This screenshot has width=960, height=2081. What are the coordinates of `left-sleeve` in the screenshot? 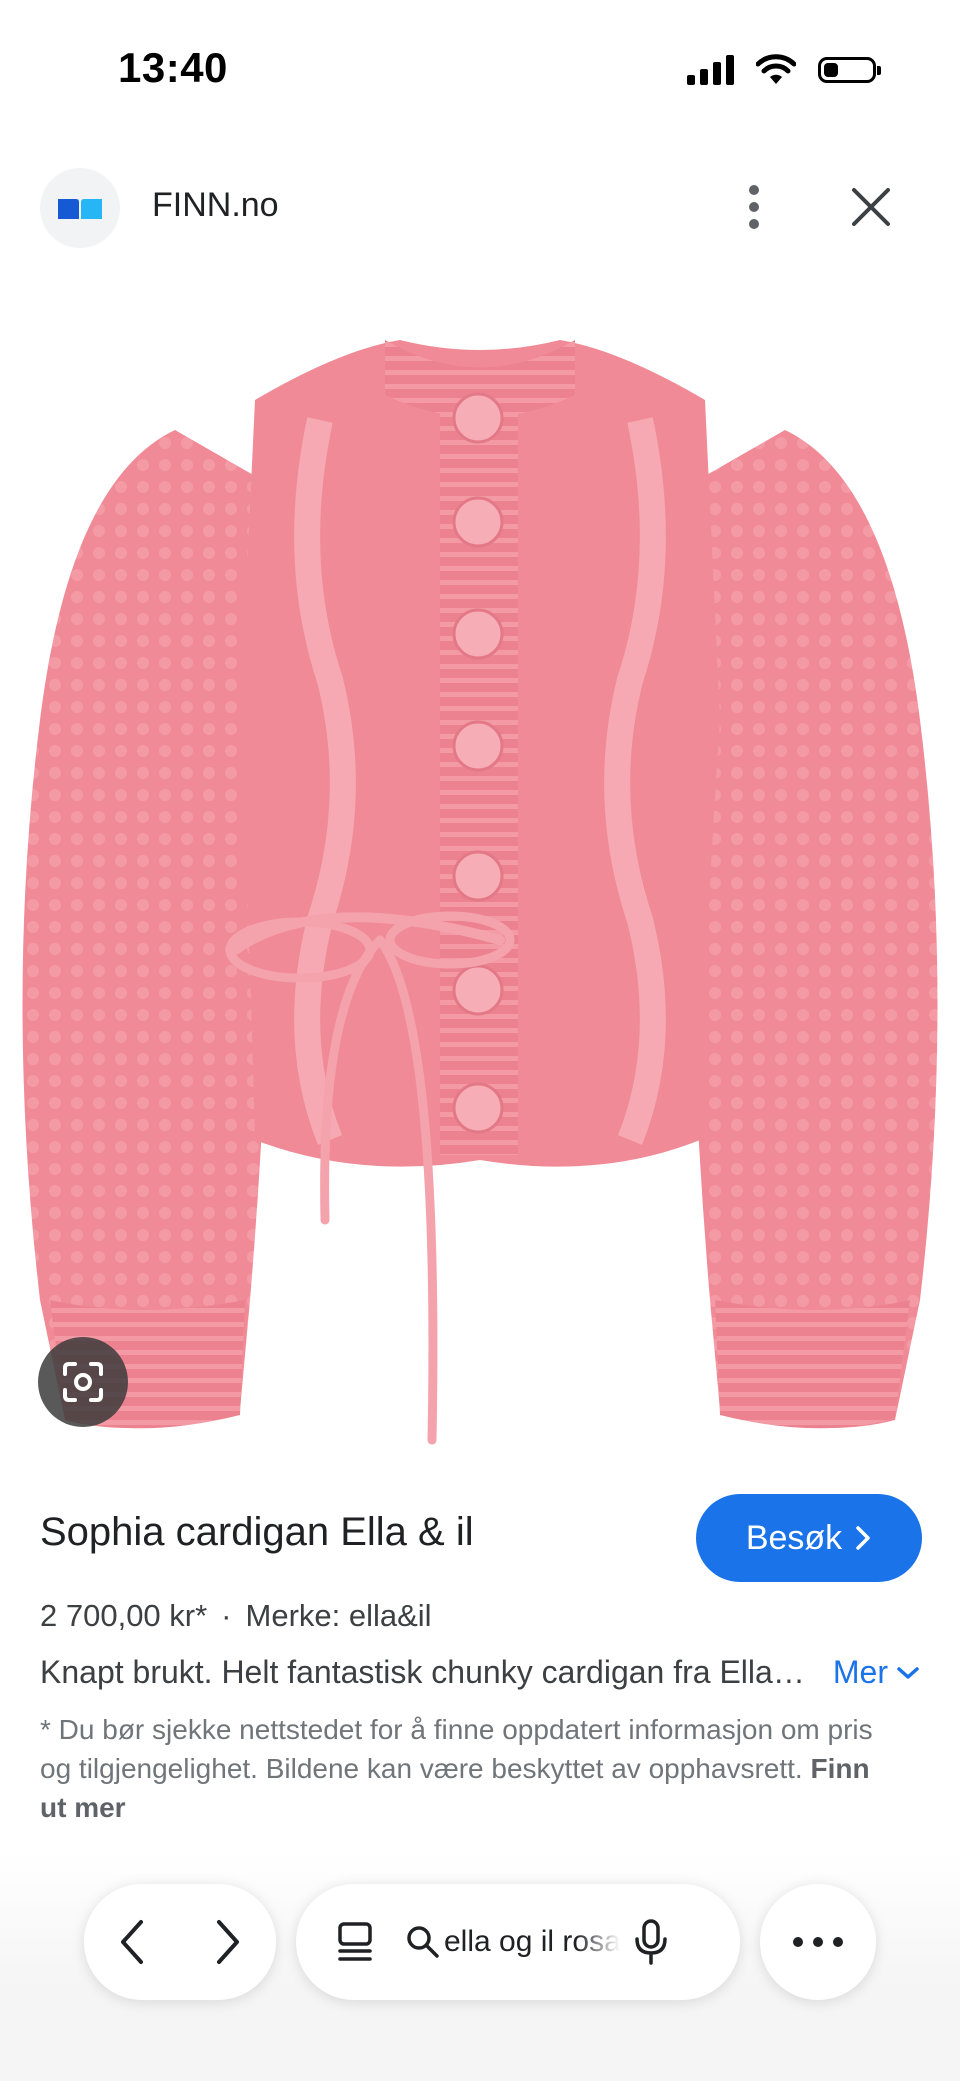 It's located at (146, 929).